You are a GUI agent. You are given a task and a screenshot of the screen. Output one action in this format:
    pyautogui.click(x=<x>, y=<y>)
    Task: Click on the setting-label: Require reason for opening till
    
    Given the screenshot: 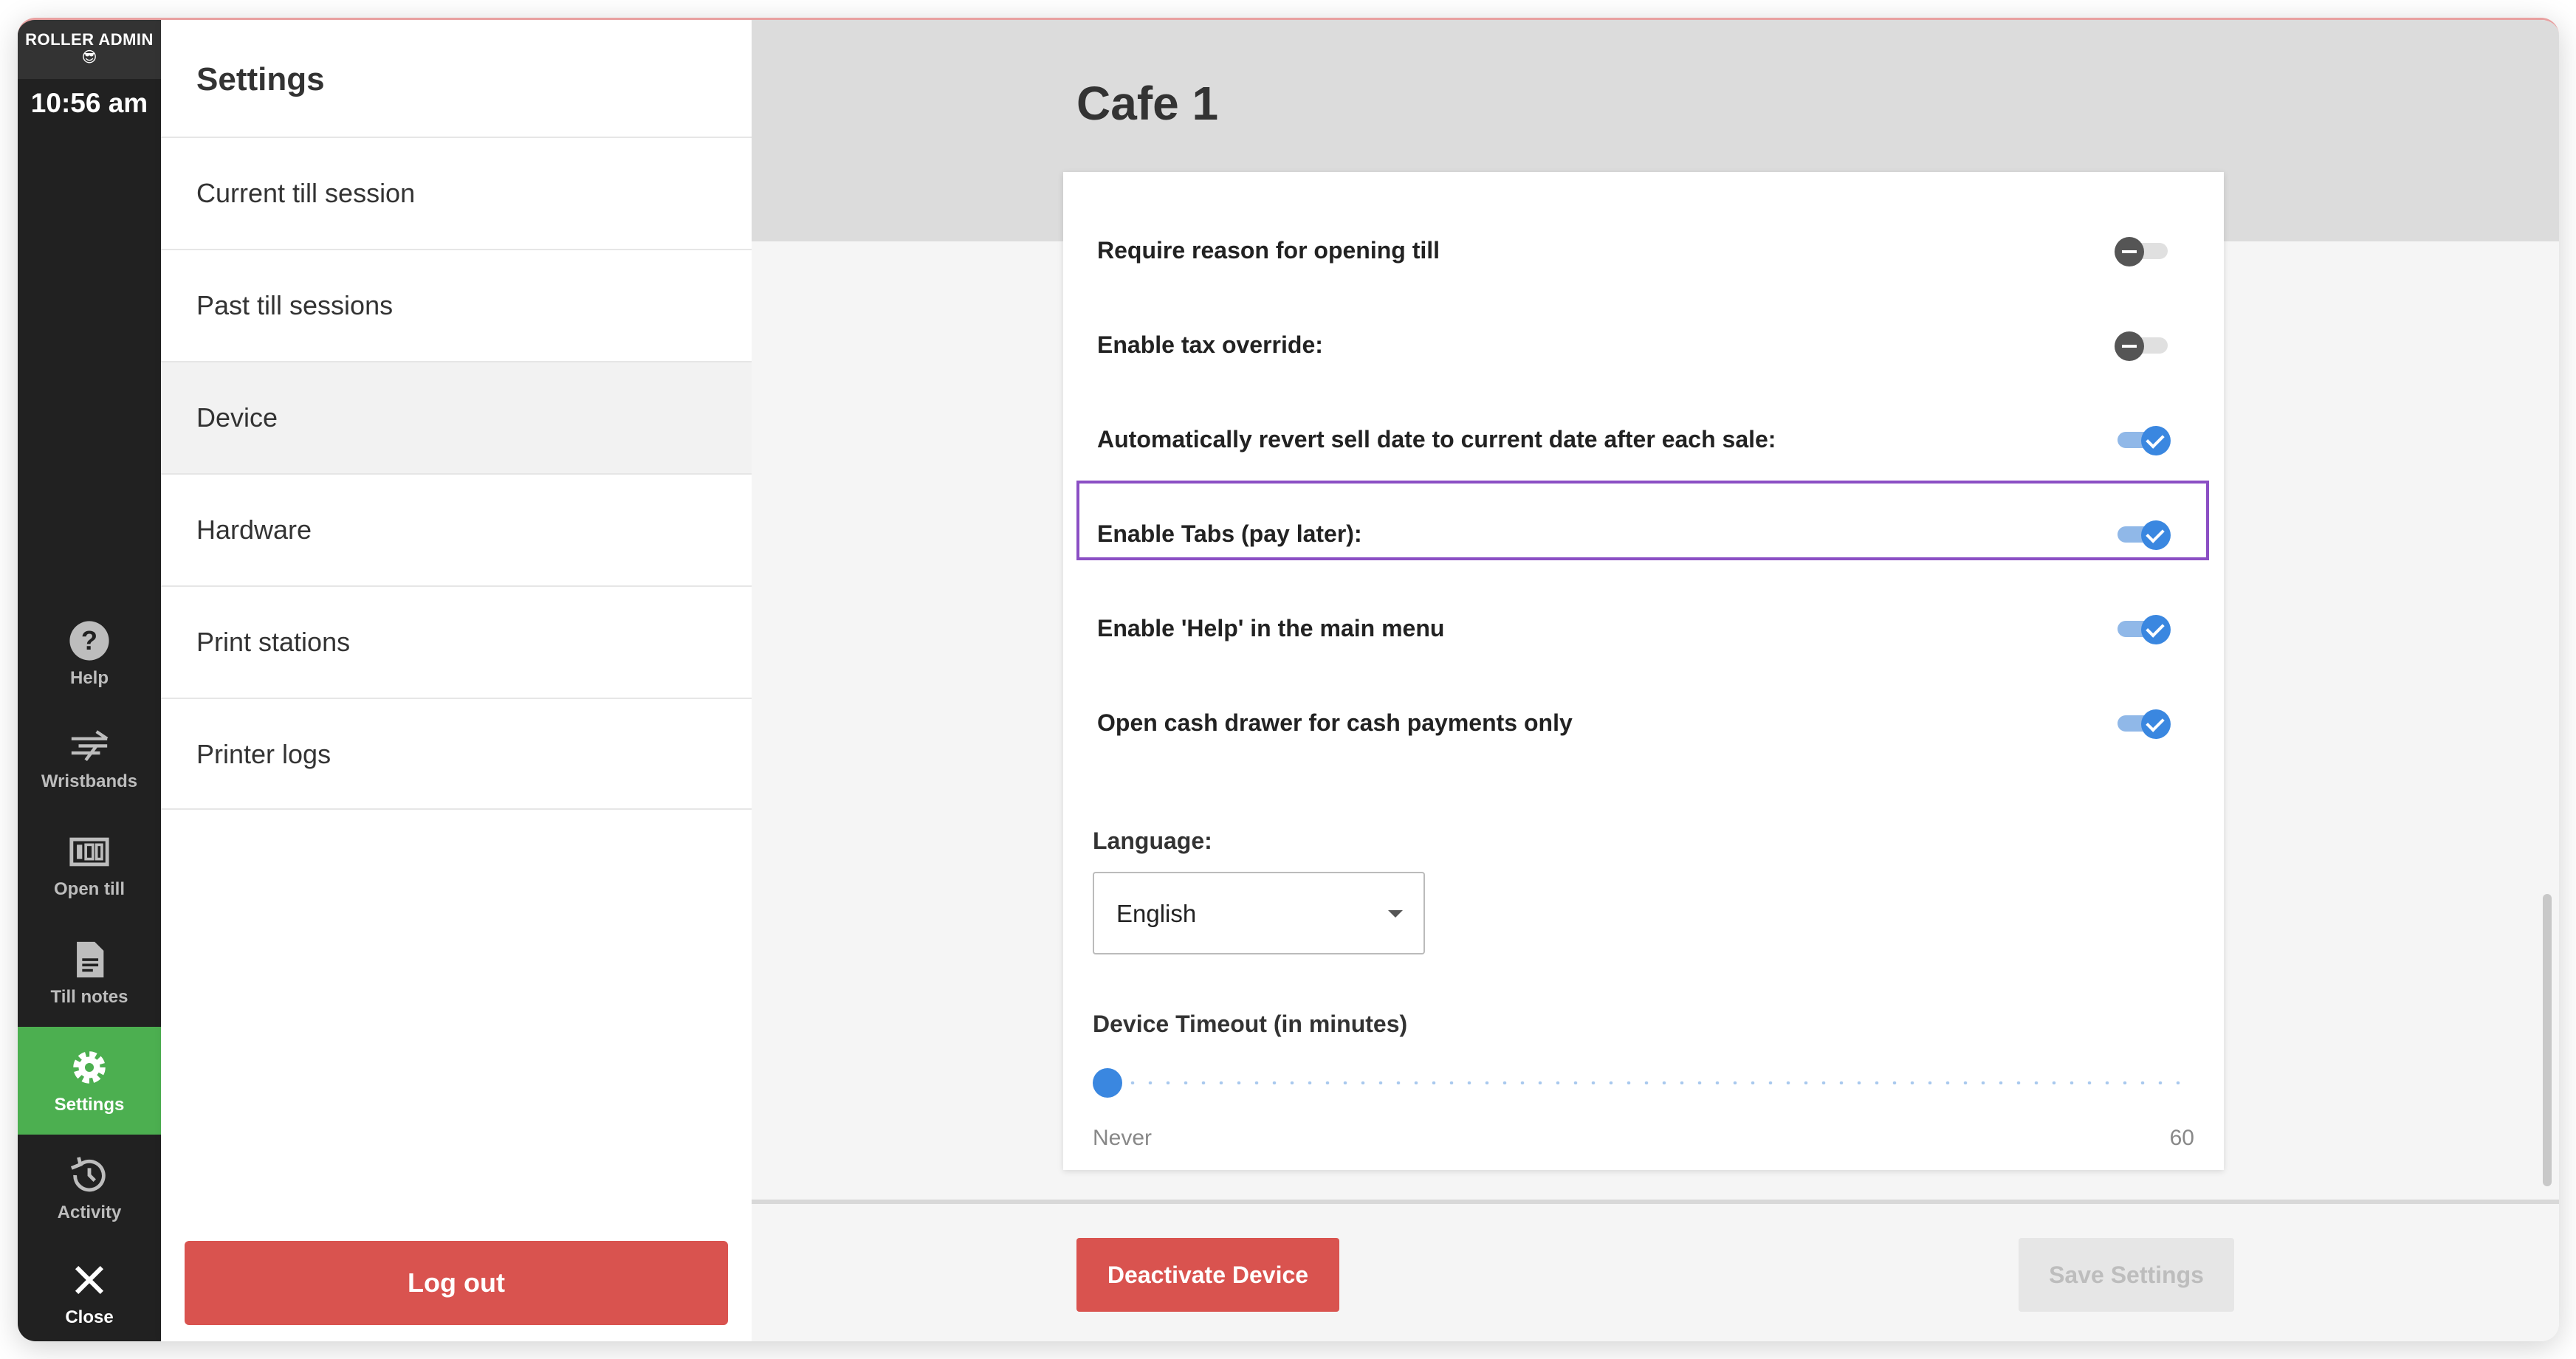 What is the action you would take?
    pyautogui.click(x=1268, y=251)
    